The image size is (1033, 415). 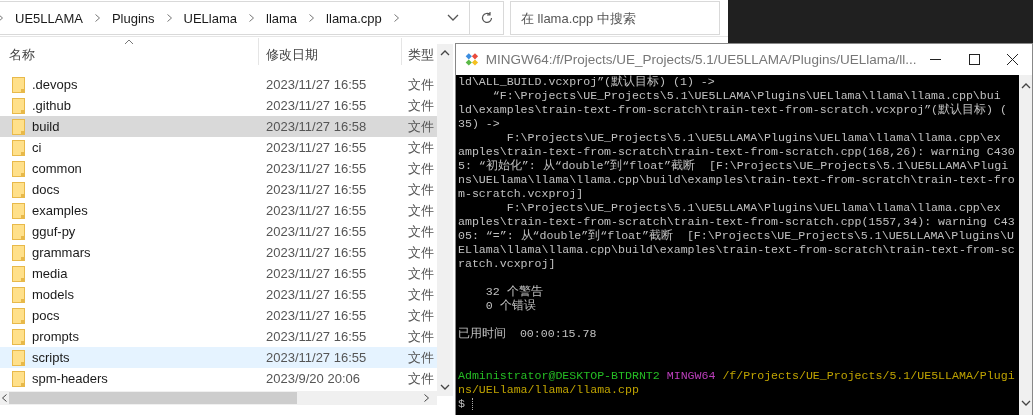 I want to click on file-row: pocs 2023/11/27 16:55 文件, so click(x=218, y=315).